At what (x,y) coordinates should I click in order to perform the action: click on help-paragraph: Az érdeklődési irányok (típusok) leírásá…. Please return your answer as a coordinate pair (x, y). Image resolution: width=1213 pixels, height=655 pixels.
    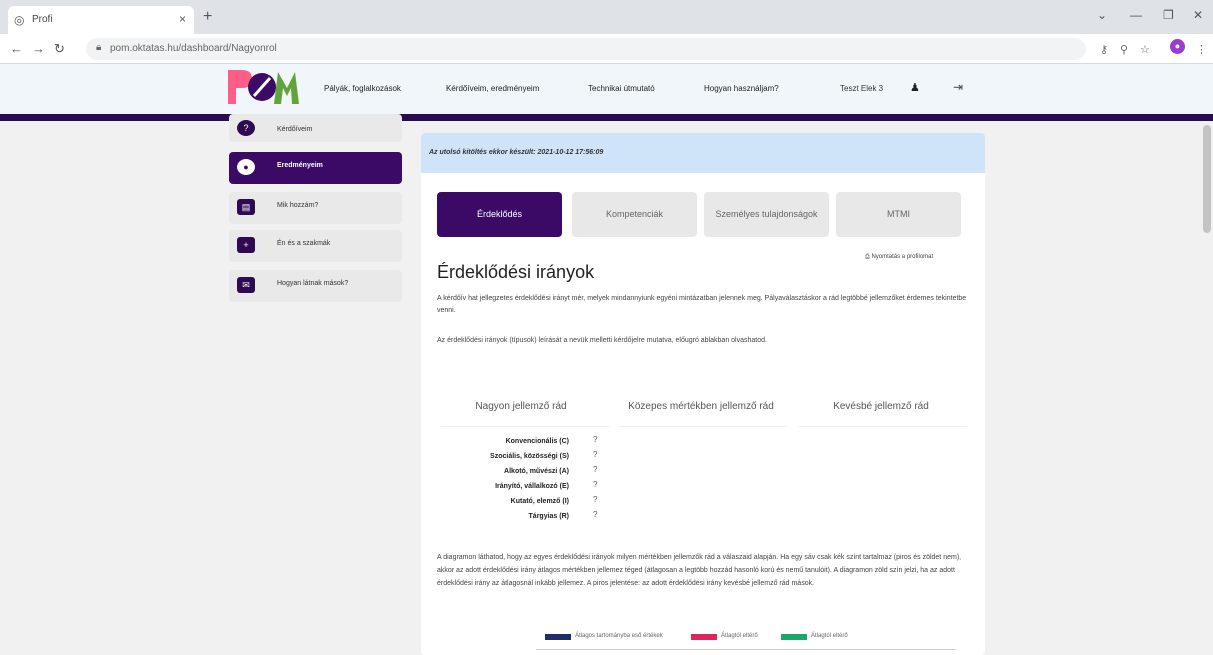
    Looking at the image, I should click on (602, 340).